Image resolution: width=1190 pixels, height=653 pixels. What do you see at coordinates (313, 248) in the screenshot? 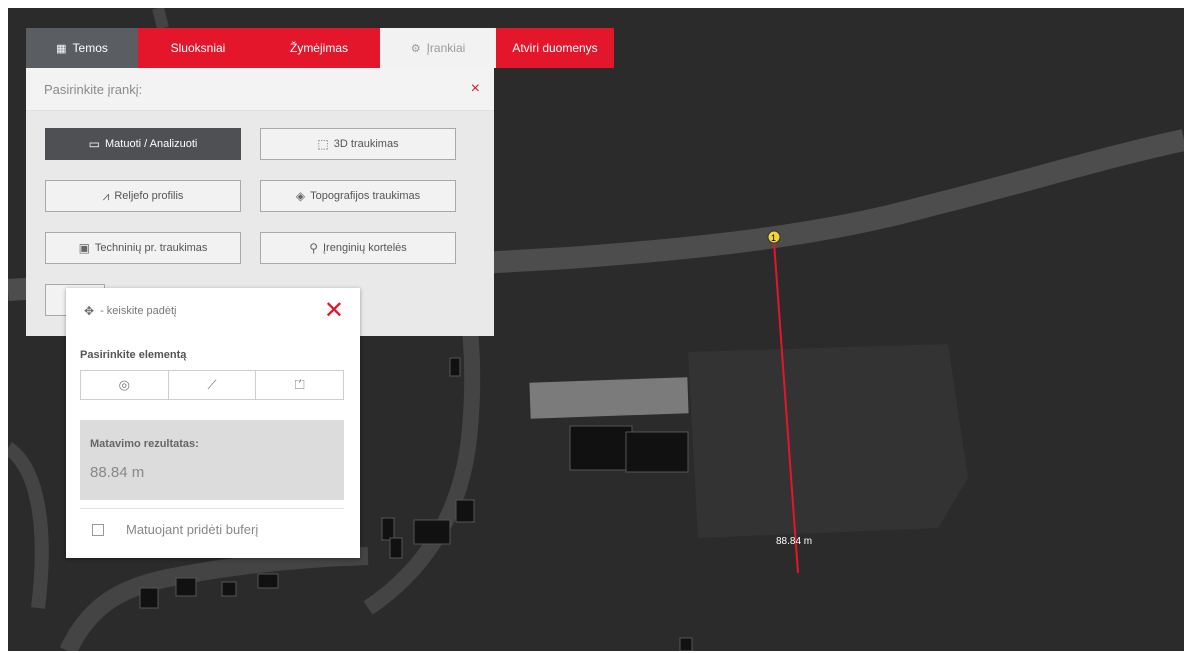
I see `link-icon: ⚲` at bounding box center [313, 248].